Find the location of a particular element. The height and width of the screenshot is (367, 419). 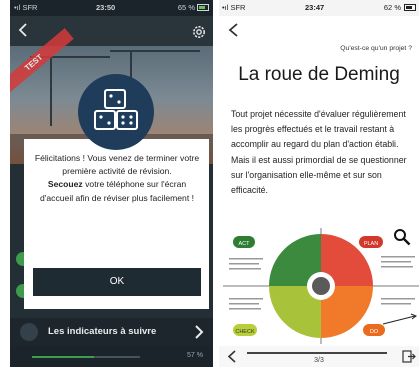

status-bar: •ıl SFR 23:47 62 % is located at coordinates (319, 8).